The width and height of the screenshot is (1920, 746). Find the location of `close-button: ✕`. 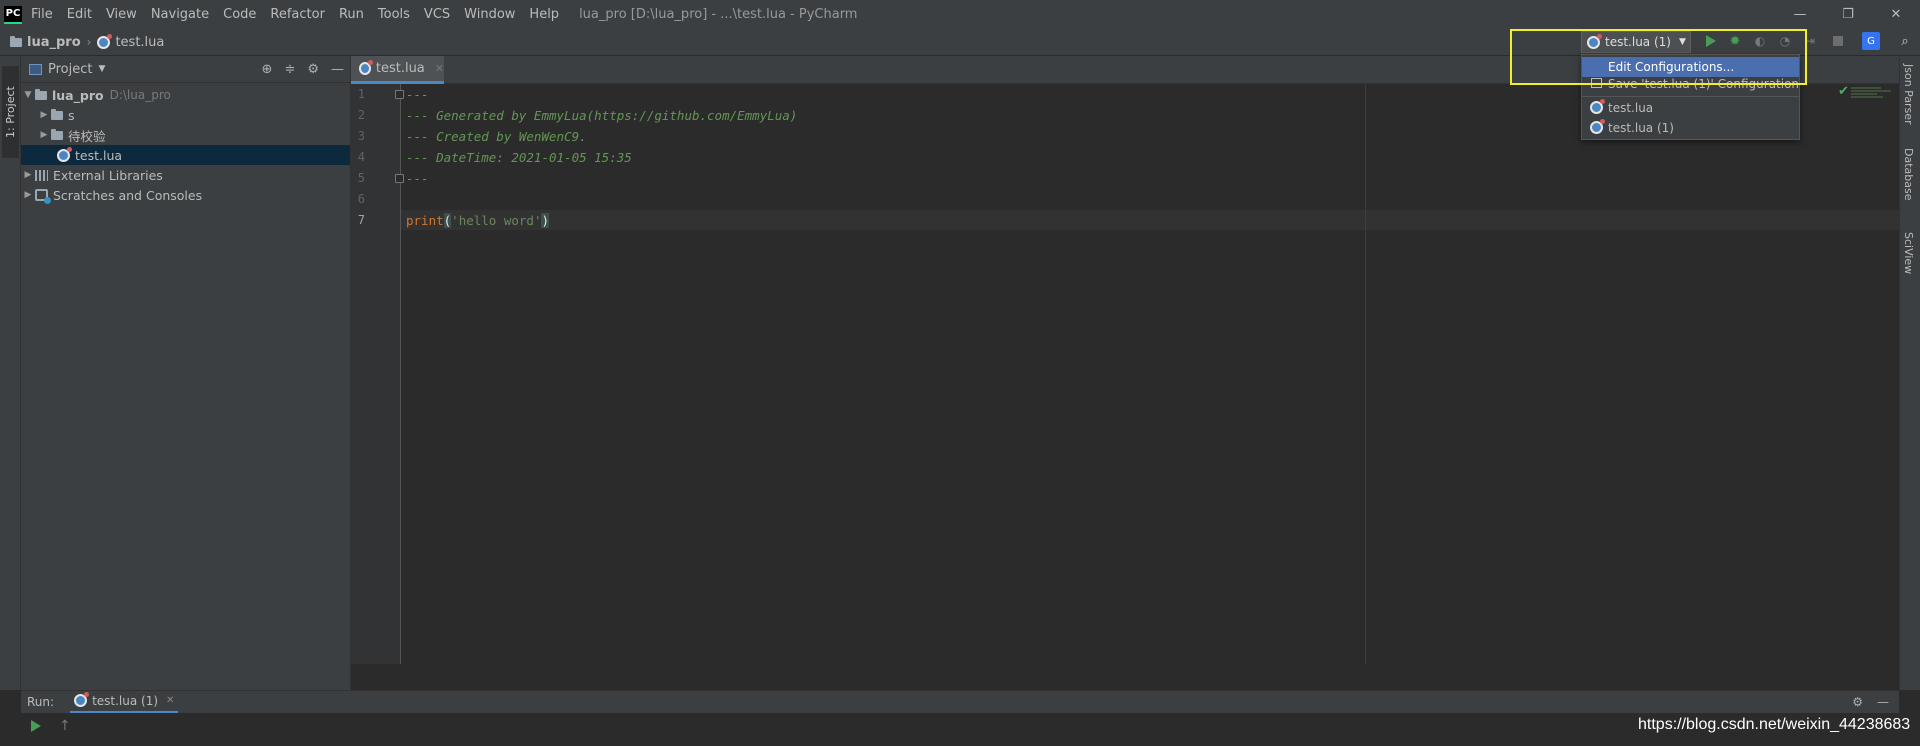

close-button: ✕ is located at coordinates (1896, 14).